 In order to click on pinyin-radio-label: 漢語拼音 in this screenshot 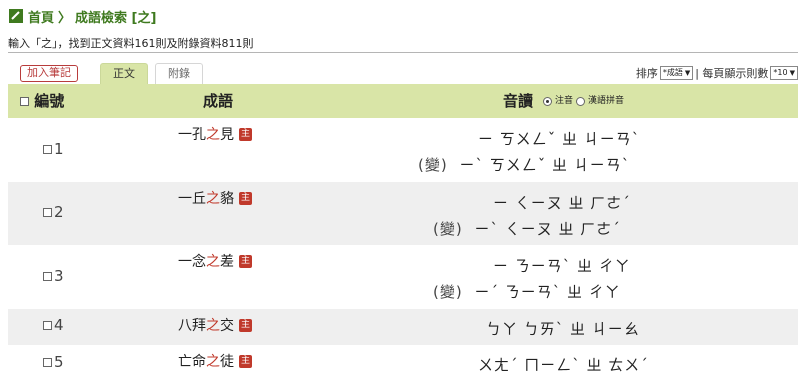, I will do `click(606, 101)`.